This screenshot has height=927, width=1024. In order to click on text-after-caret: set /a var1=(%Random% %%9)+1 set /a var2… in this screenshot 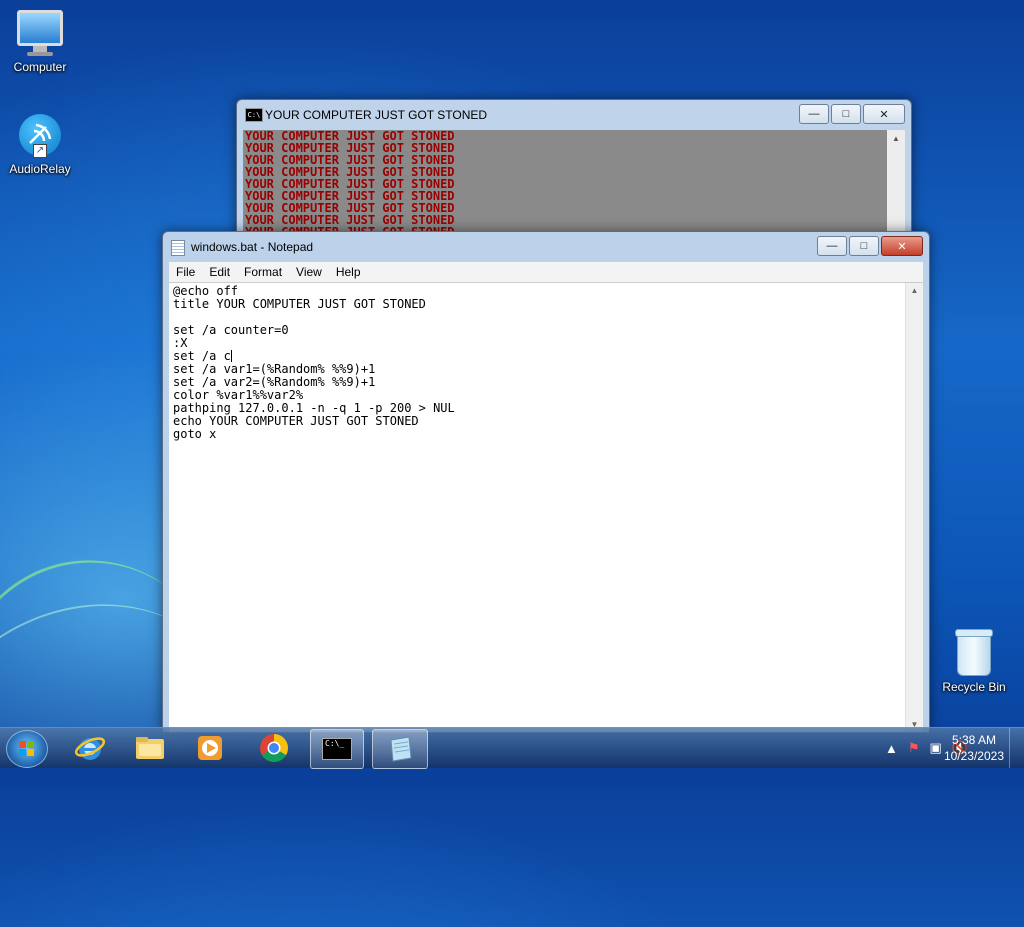, I will do `click(314, 401)`.